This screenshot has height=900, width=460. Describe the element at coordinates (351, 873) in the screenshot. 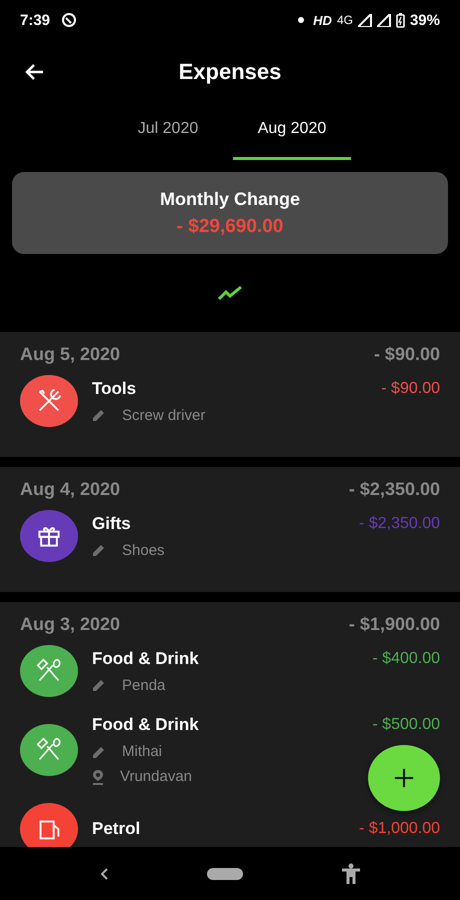

I see `accessibility-icon` at that location.